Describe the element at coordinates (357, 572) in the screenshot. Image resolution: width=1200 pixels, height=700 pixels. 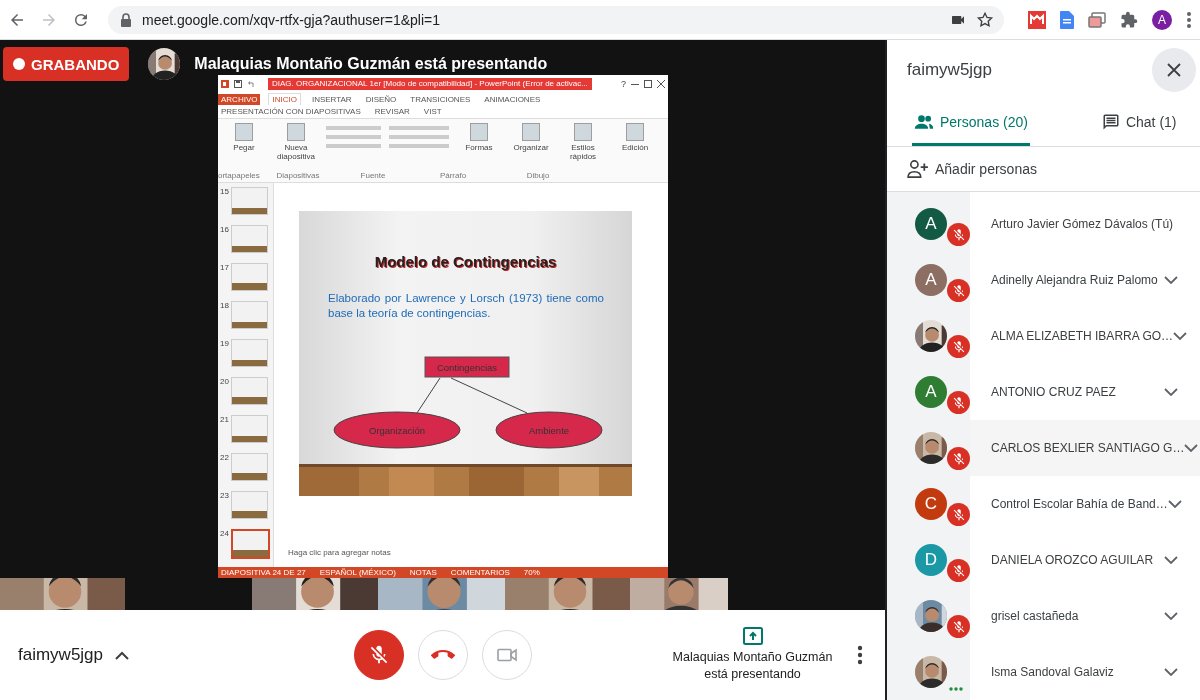
I see `status-text: ESPAÑOL (MÉXICO)` at that location.